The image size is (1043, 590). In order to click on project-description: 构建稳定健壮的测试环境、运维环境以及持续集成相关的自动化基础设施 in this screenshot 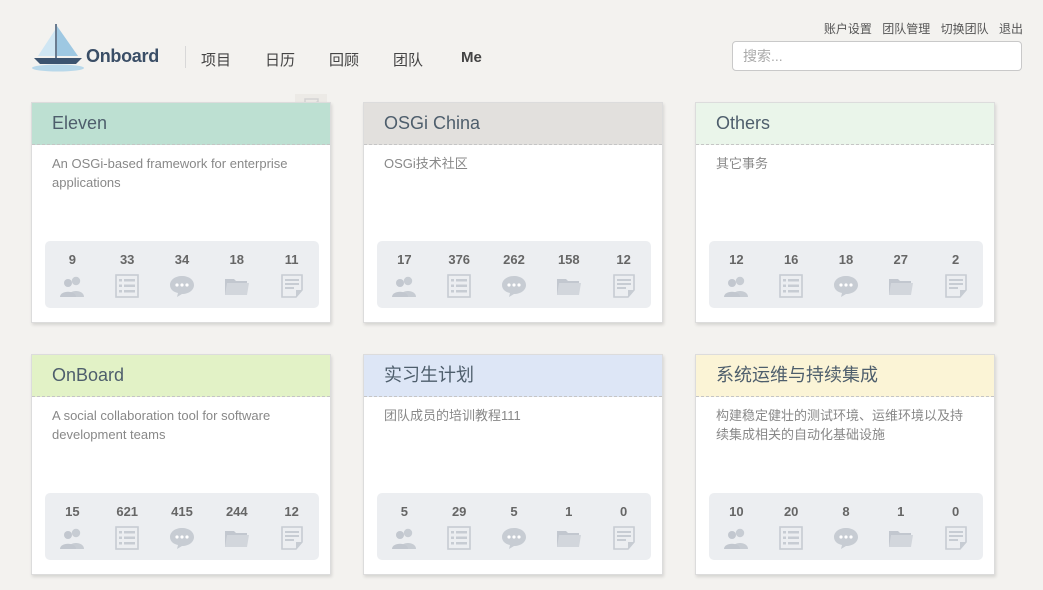, I will do `click(840, 425)`.